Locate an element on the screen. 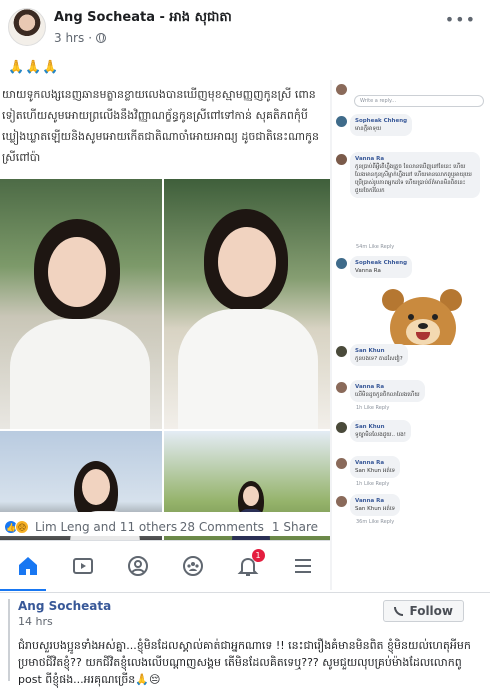 Image resolution: width=490 pixels, height=697 pixels. engagement-counts: 28 Comments 1 Share is located at coordinates (249, 527).